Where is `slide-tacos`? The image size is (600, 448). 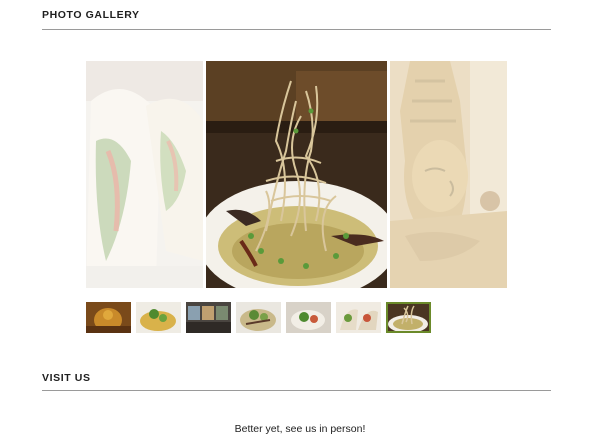 slide-tacos is located at coordinates (144, 174).